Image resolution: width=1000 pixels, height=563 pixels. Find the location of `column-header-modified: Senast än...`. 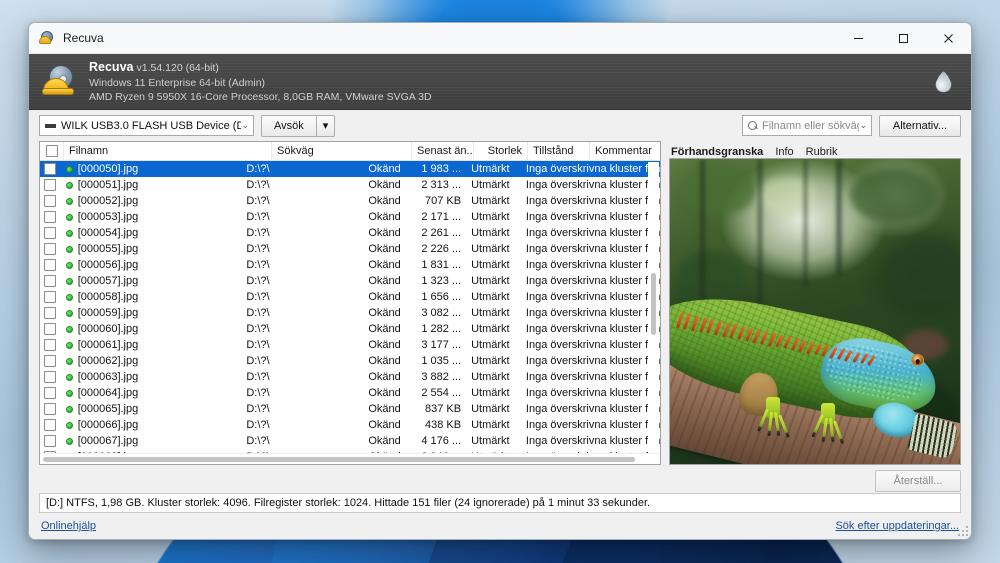

column-header-modified: Senast än... is located at coordinates (443, 151).